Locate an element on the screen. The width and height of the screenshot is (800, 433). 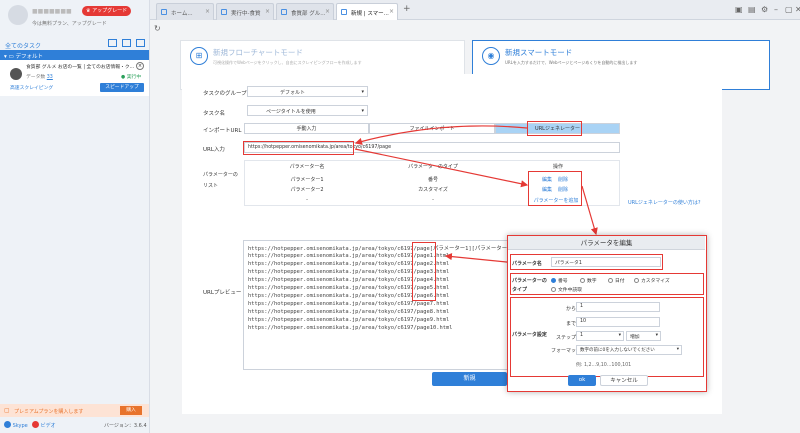
gift-icon: ▤ is located at coordinates (752, 9).